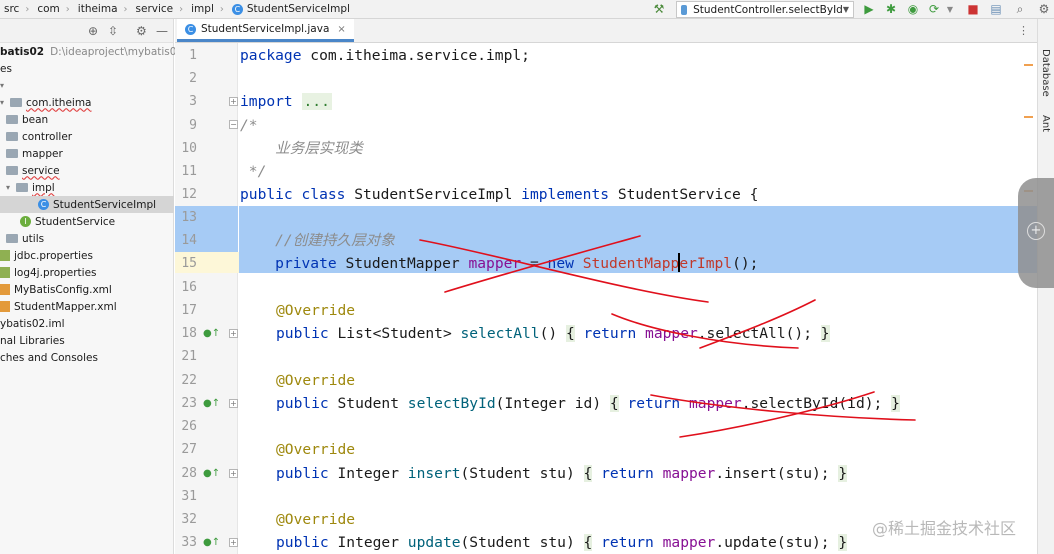  Describe the element at coordinates (1036, 231) in the screenshot. I see `add-icon: +` at that location.